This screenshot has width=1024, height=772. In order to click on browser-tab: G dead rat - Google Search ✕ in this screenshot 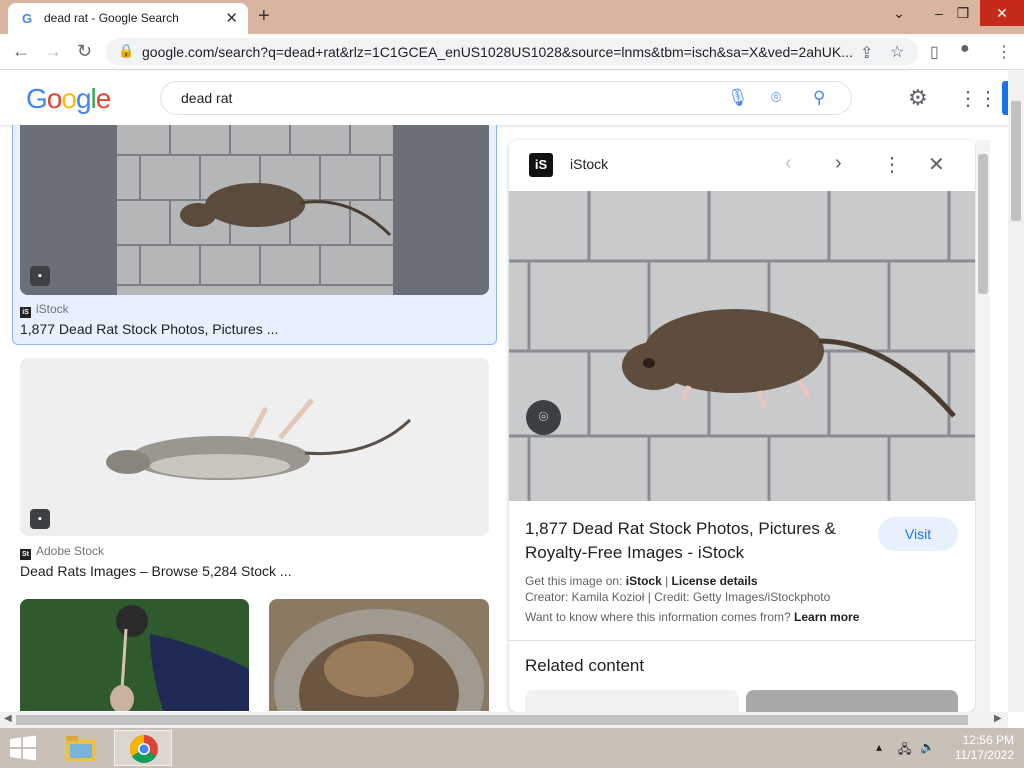, I will do `click(128, 18)`.